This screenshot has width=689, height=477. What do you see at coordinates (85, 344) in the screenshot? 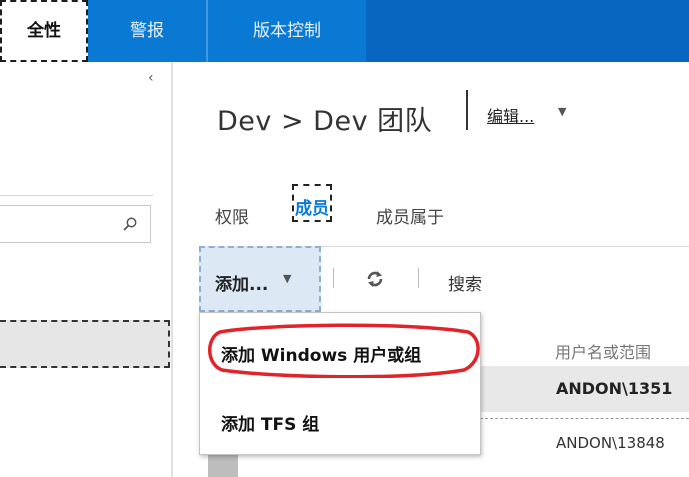
I see `selected-group-item` at bounding box center [85, 344].